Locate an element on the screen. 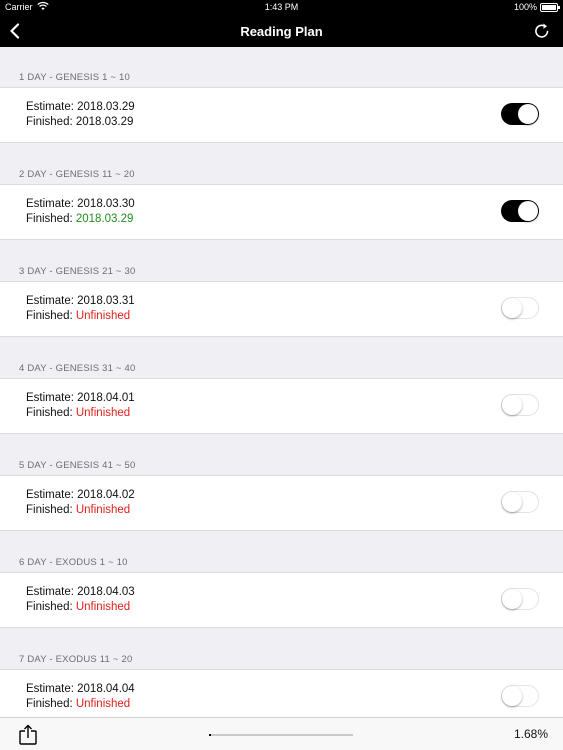 The image size is (563, 750). plan-cell: Estimate: 2018.03.31 Finished: Unfinished is located at coordinates (281, 309).